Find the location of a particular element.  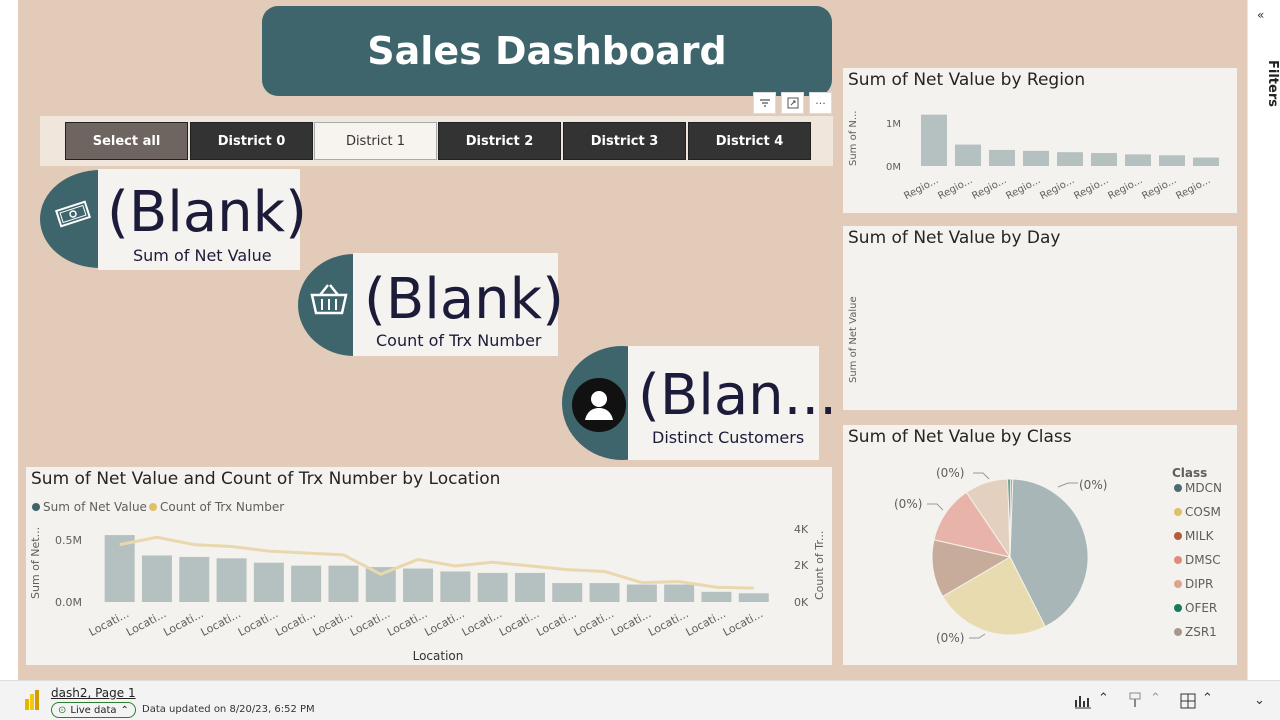

paint-icon is located at coordinates (1135, 702).